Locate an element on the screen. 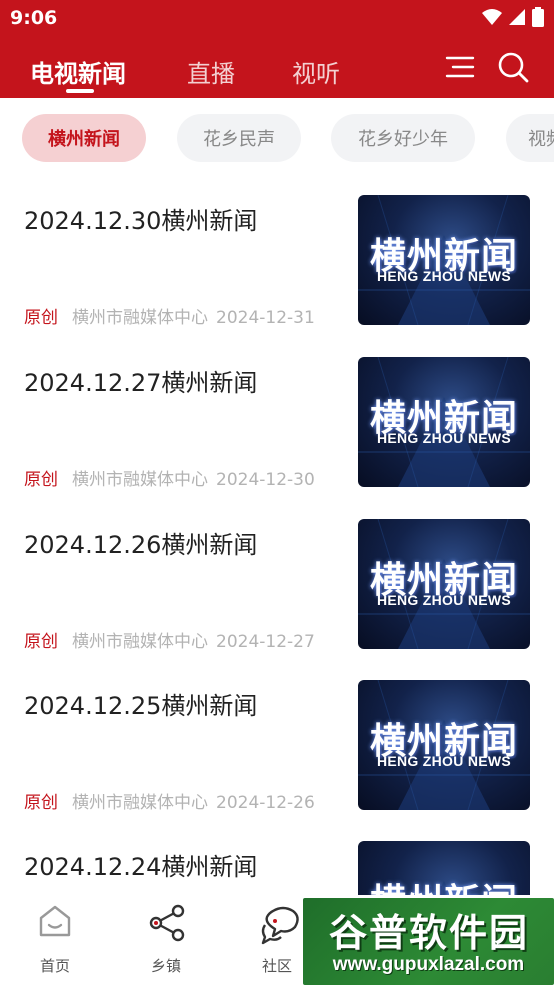  nav-home: 首页 is located at coordinates (55, 940).